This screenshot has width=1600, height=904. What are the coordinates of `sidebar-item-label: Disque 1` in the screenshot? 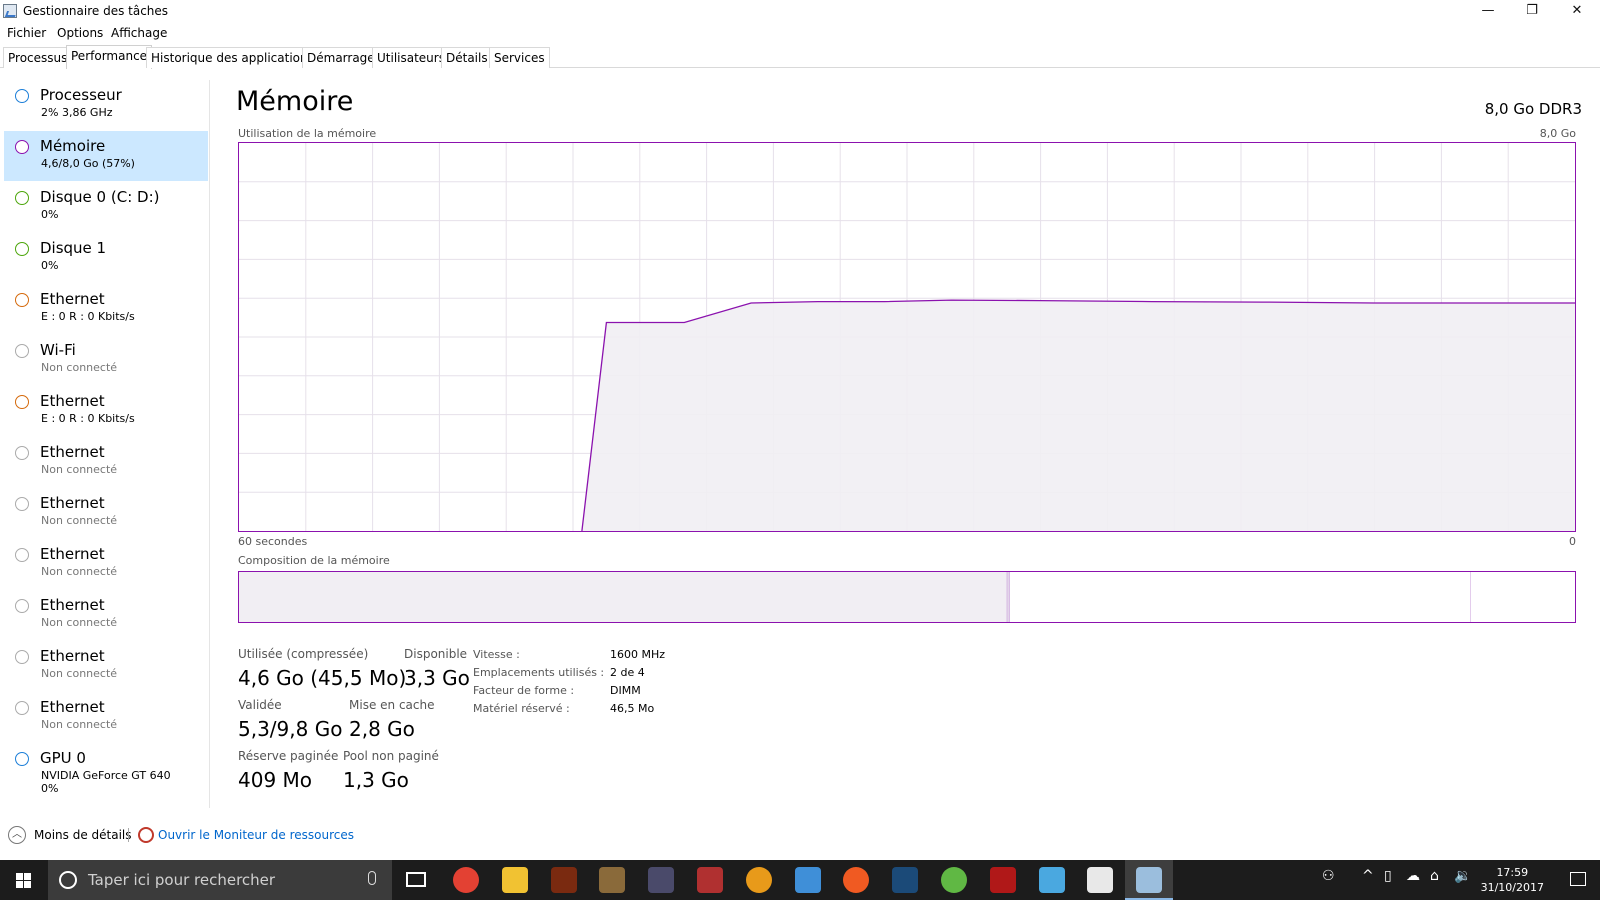 It's located at (73, 248).